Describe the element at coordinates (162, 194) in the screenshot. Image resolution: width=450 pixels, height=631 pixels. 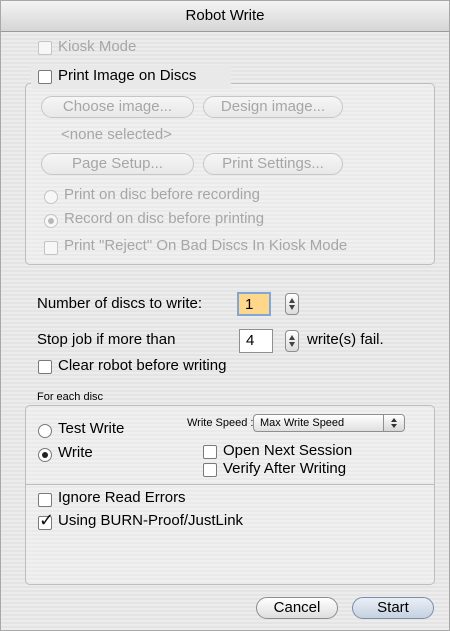
I see `print-before-recording-label: Print on disc before recording` at that location.